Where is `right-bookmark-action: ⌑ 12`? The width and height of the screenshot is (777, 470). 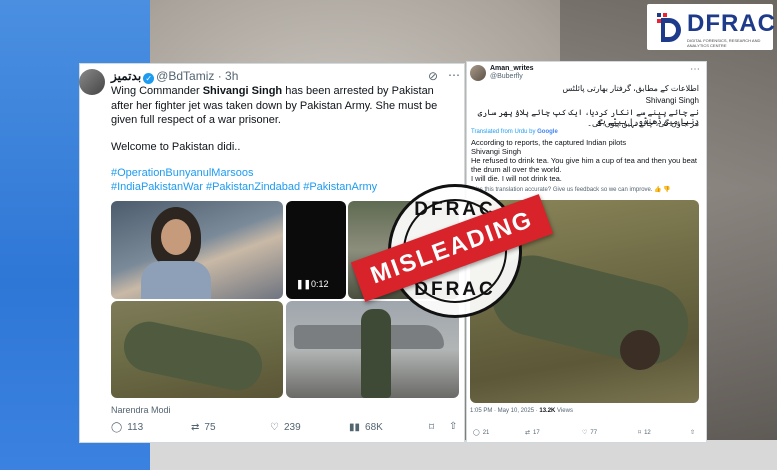 right-bookmark-action: ⌑ 12 is located at coordinates (644, 433).